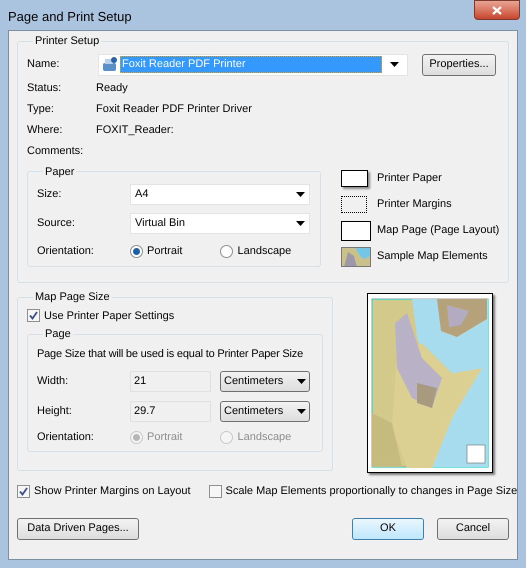  What do you see at coordinates (70, 17) in the screenshot?
I see `window-title: Page and Print Setup` at bounding box center [70, 17].